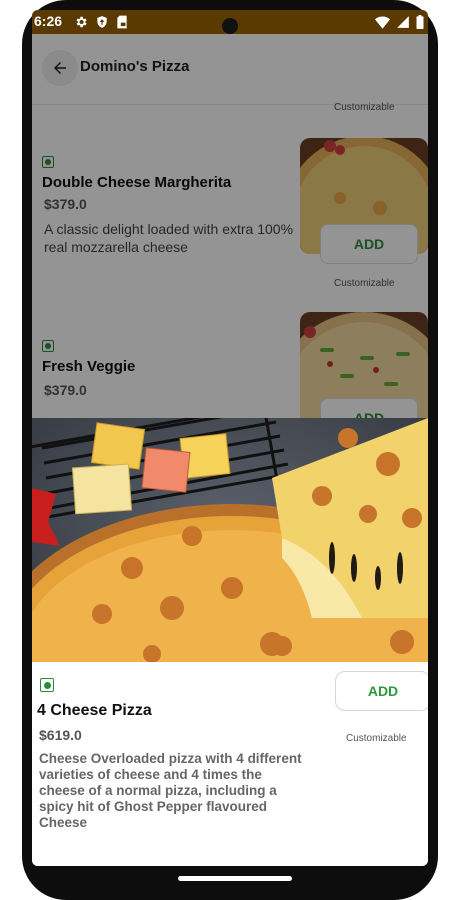 The image size is (460, 900). What do you see at coordinates (94, 710) in the screenshot?
I see `item-name: 4 Cheese Pizza` at bounding box center [94, 710].